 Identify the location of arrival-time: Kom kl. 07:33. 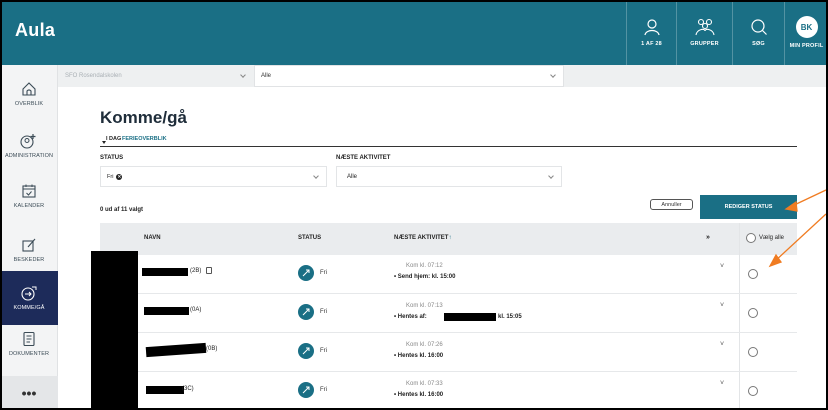
(424, 384).